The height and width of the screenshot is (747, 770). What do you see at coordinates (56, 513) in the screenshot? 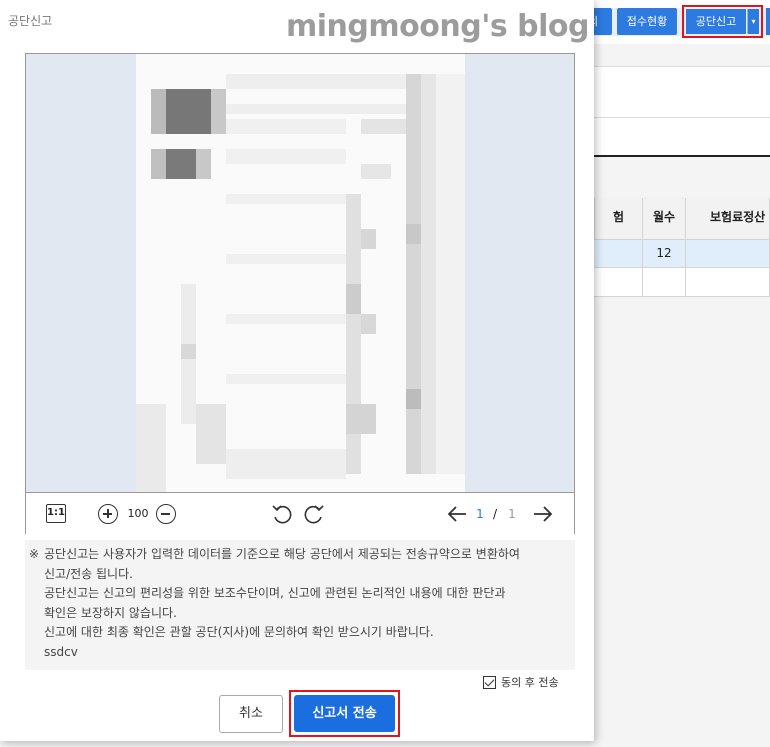
I see `one-to-one-icon: 1:1` at bounding box center [56, 513].